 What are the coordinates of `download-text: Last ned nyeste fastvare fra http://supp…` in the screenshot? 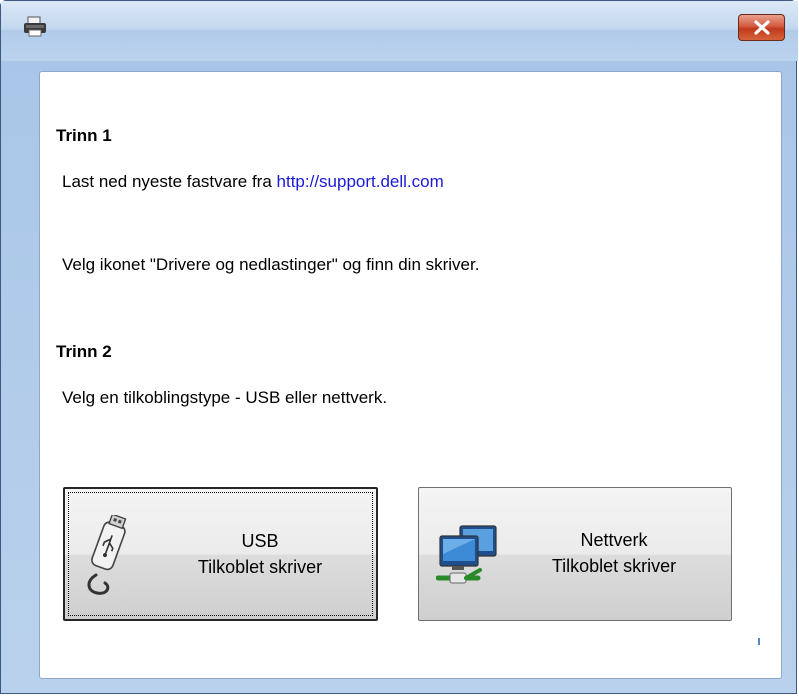 It's located at (253, 182).